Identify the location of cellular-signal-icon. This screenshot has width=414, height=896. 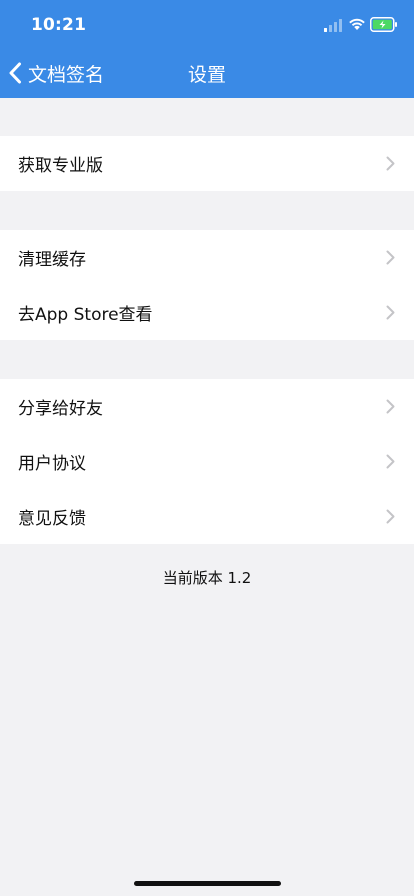
(333, 25).